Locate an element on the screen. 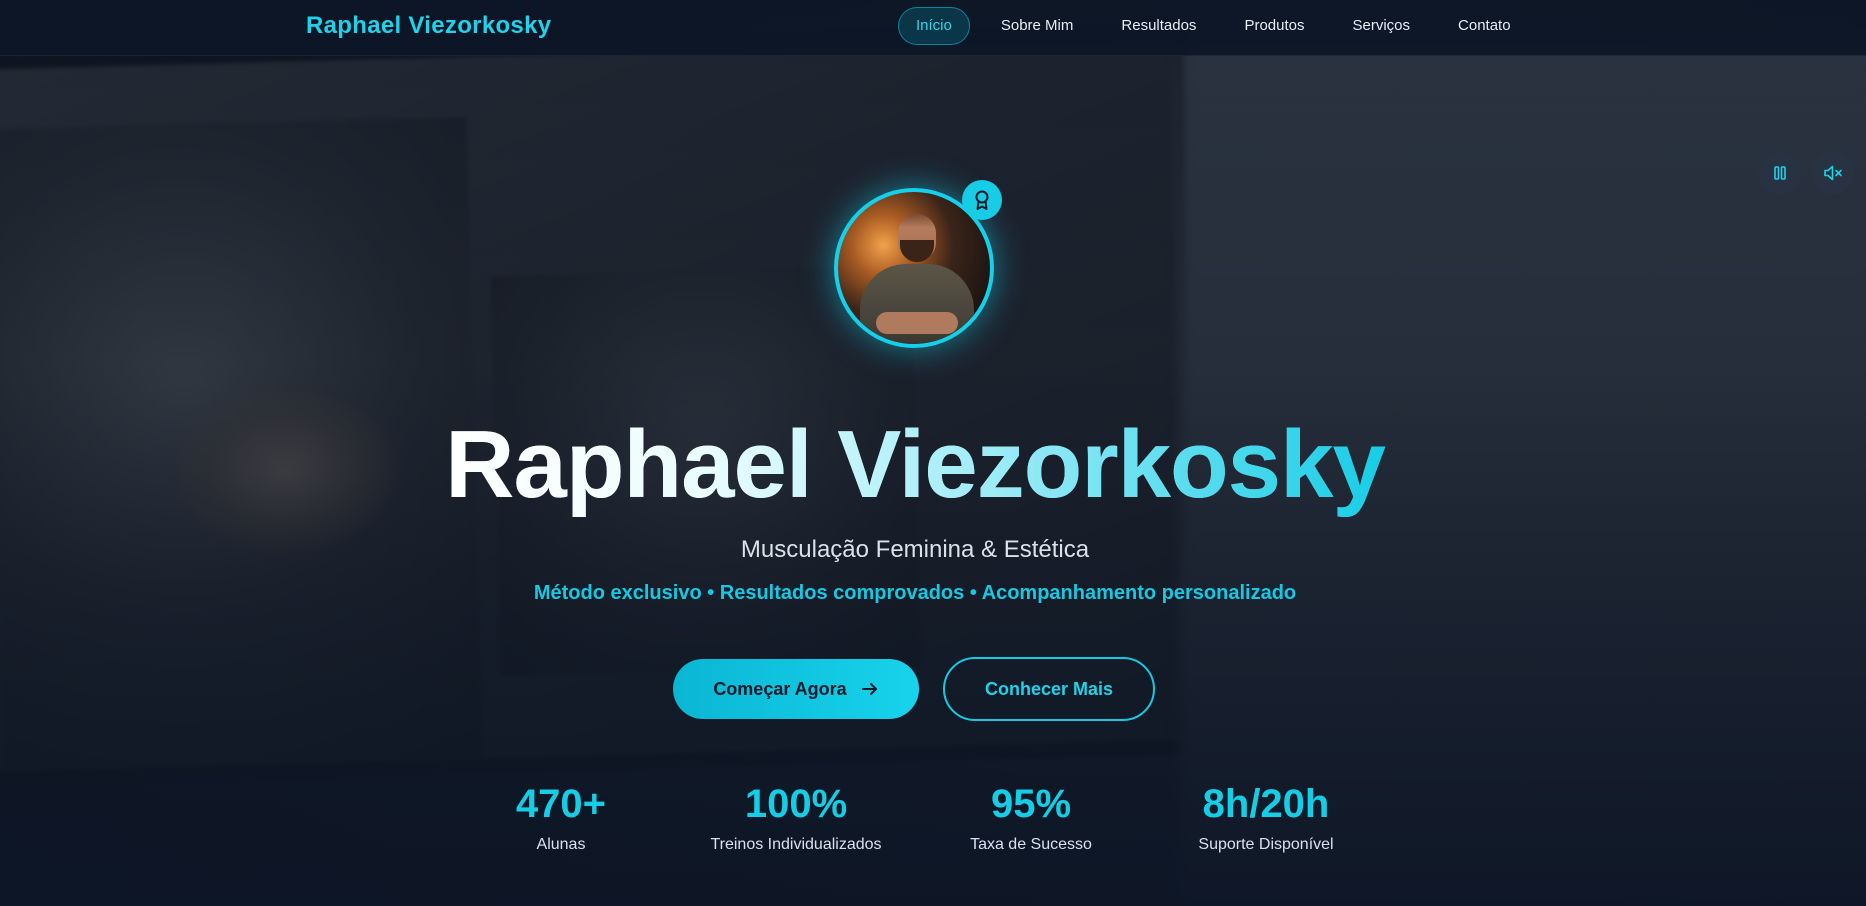 This screenshot has width=1866, height=906. hero-subtitle: Musculação Feminina & Estética is located at coordinates (915, 549).